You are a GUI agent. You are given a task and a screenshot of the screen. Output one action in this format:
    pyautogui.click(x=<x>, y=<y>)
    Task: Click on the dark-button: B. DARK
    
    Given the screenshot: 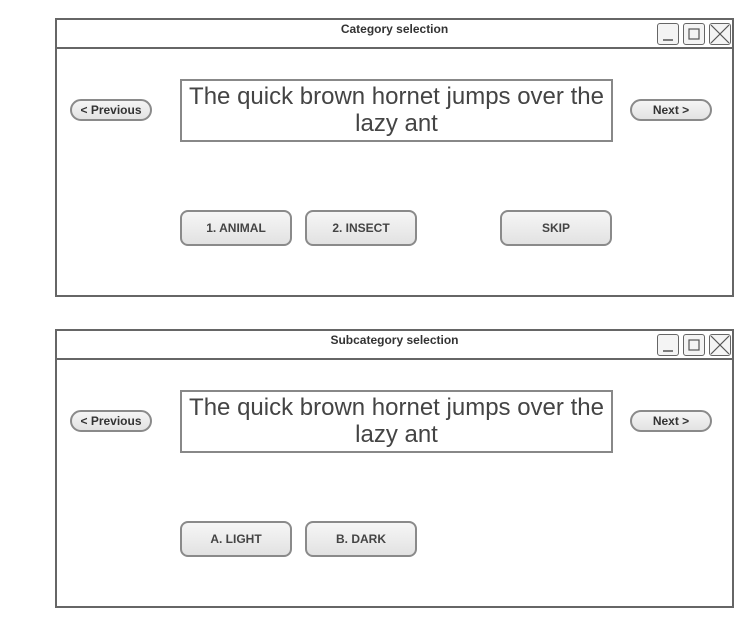 What is the action you would take?
    pyautogui.click(x=361, y=539)
    